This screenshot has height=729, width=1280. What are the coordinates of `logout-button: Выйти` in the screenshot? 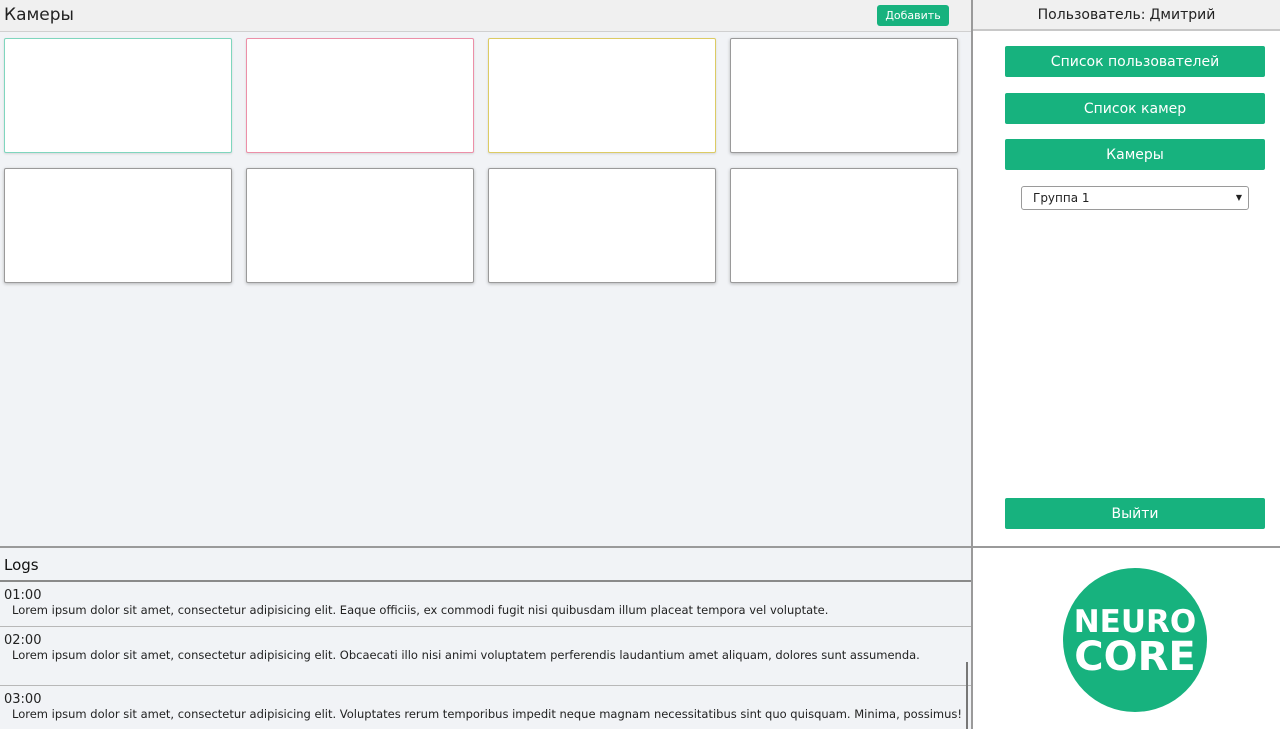 It's located at (1135, 513).